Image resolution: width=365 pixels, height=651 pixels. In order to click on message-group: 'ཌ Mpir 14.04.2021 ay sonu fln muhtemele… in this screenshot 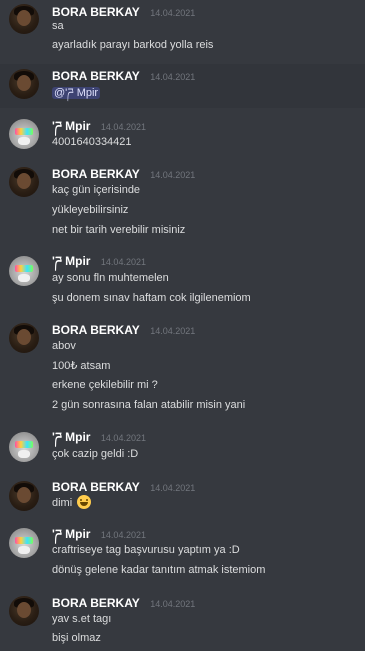, I will do `click(182, 280)`.